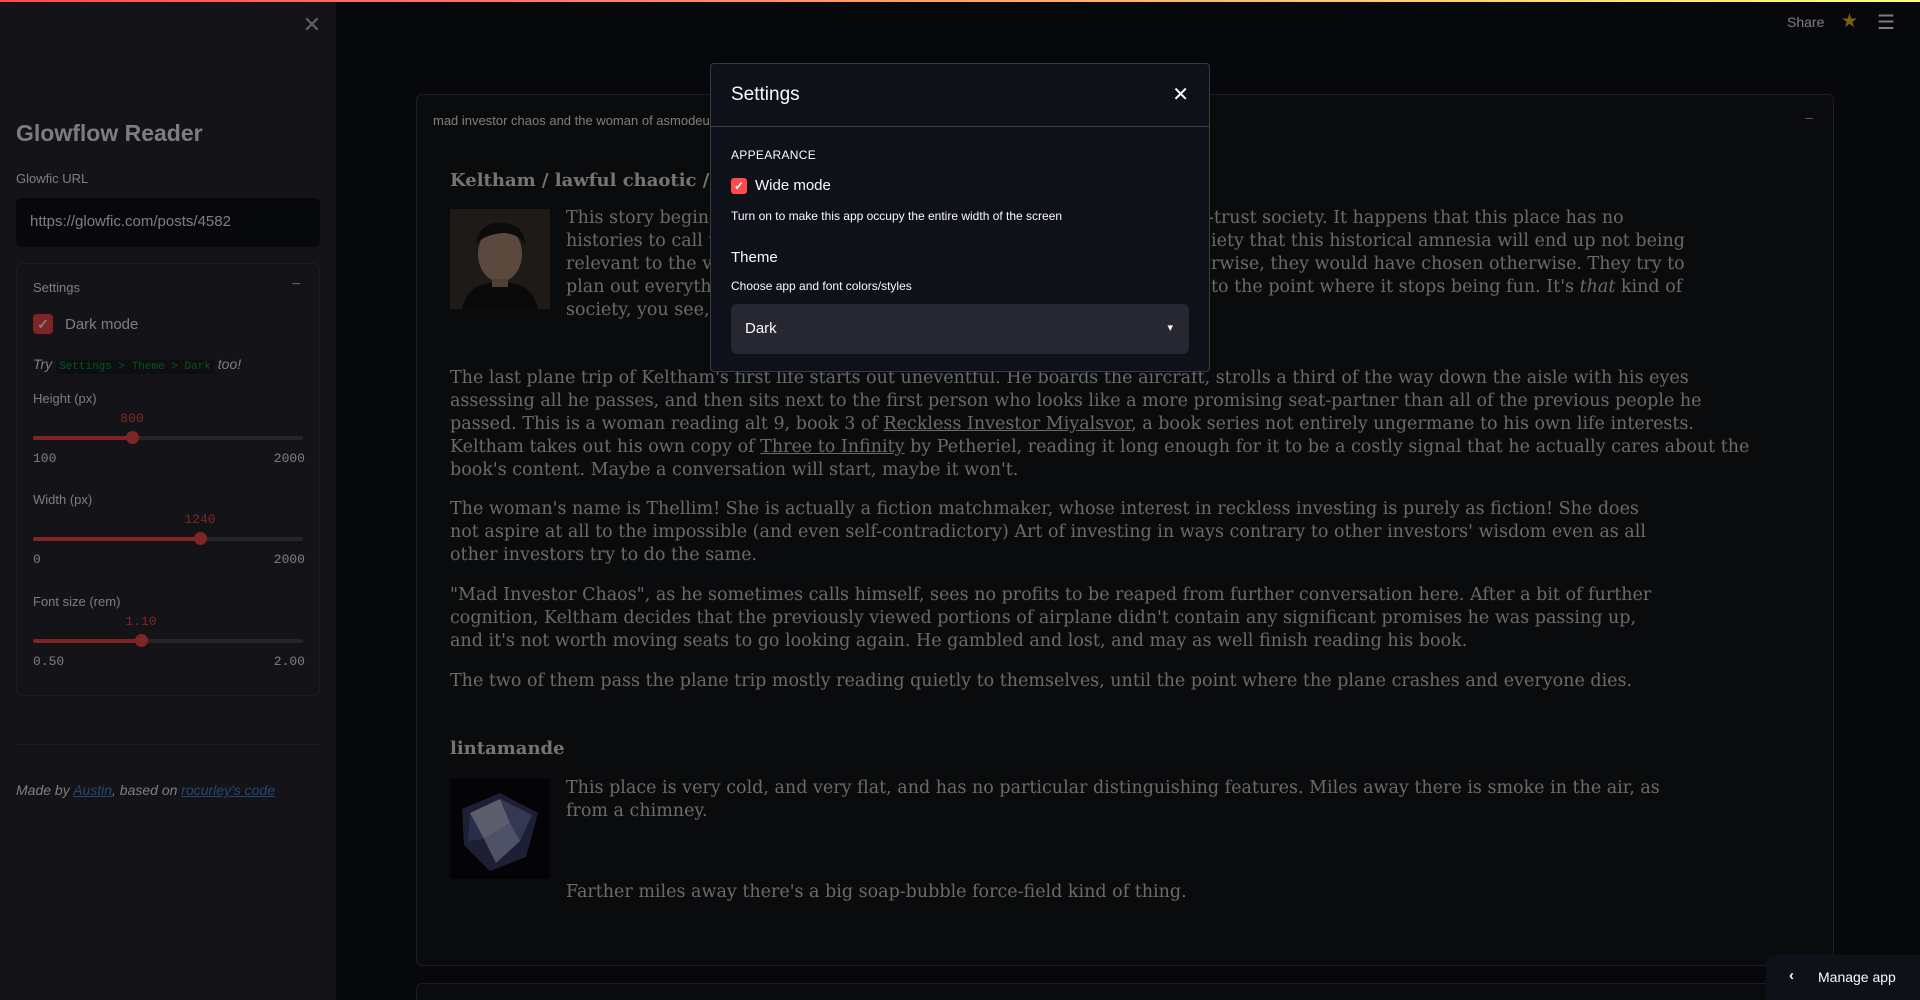 The width and height of the screenshot is (1920, 1000). I want to click on wide-mode-checkbox: ✓ Wide mode, so click(781, 185).